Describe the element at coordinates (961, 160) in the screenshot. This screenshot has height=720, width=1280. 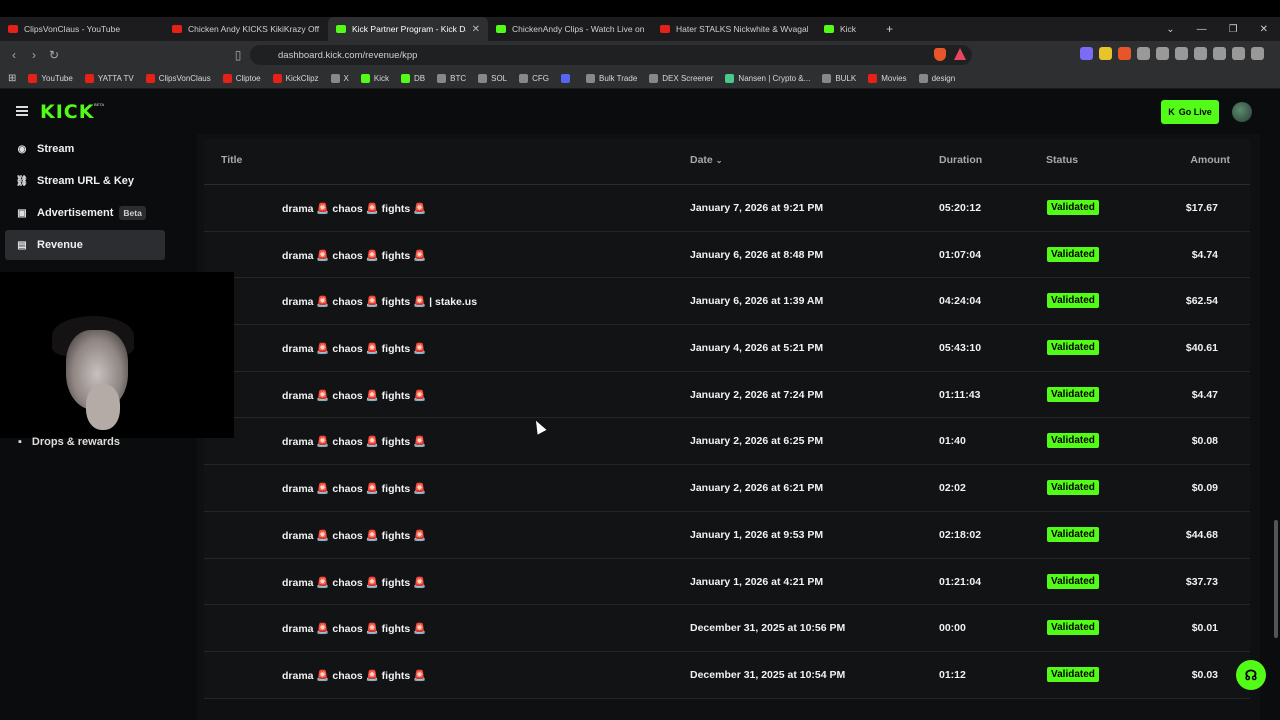
I see `column-duration: Duration` at that location.